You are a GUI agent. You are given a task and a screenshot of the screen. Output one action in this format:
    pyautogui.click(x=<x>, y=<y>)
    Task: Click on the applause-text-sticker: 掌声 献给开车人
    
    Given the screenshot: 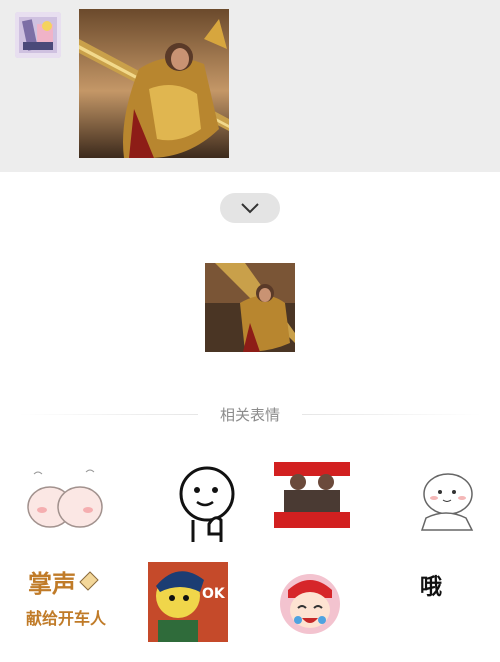 What is the action you would take?
    pyautogui.click(x=66, y=599)
    